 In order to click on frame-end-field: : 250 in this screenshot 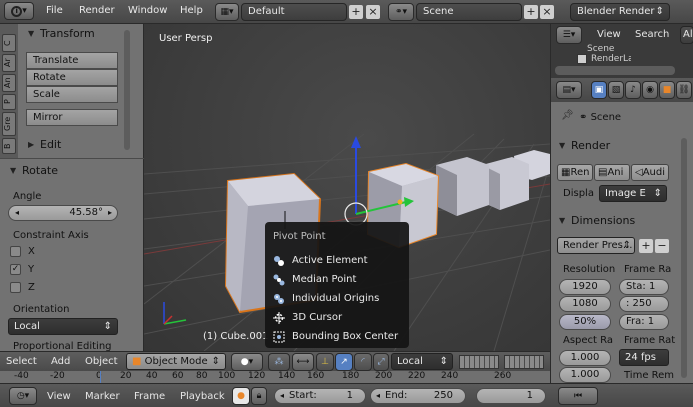, I will do `click(644, 304)`.